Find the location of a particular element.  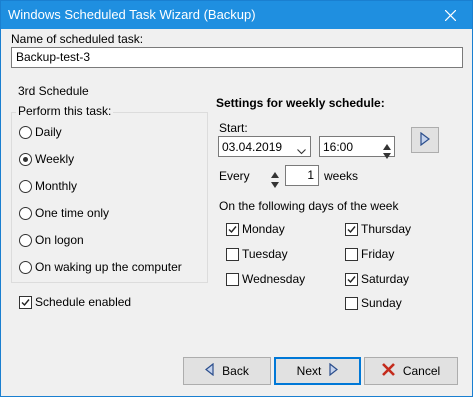

start-time-picker: 16:00 is located at coordinates (357, 147).